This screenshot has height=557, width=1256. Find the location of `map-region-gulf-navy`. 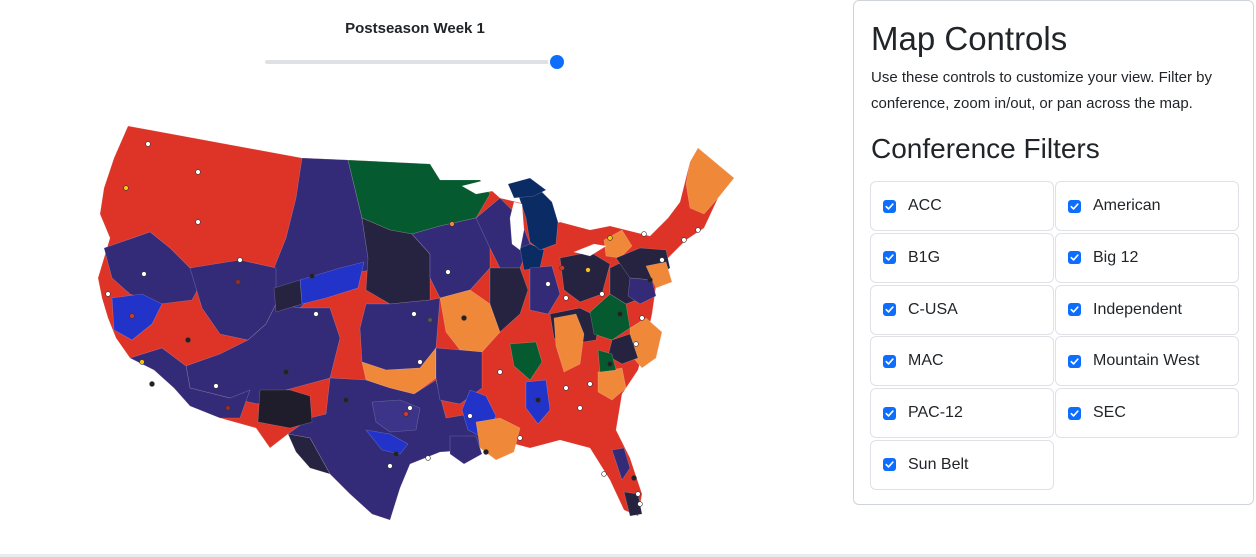

map-region-gulf-navy is located at coordinates (466, 450).